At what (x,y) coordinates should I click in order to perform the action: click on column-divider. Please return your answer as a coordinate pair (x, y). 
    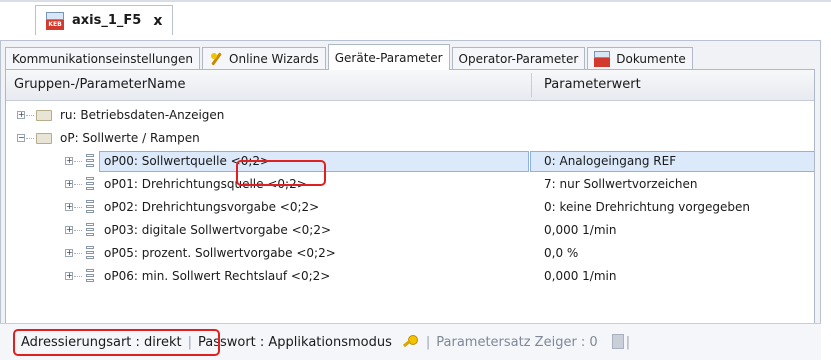
    Looking at the image, I should click on (531, 85).